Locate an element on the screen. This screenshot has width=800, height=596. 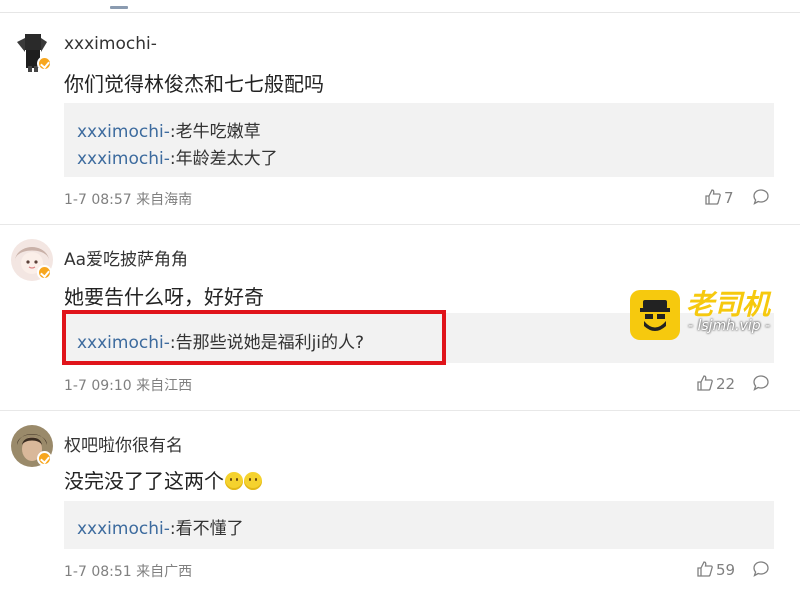
comment-username: 权吧啦你很有名 is located at coordinates (123, 443).